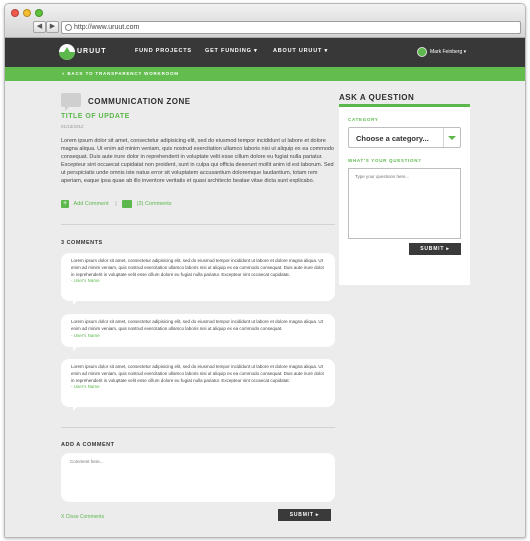  What do you see at coordinates (300, 51) in the screenshot?
I see `nav-about-uruut: ABOUT URUUT ▾` at bounding box center [300, 51].